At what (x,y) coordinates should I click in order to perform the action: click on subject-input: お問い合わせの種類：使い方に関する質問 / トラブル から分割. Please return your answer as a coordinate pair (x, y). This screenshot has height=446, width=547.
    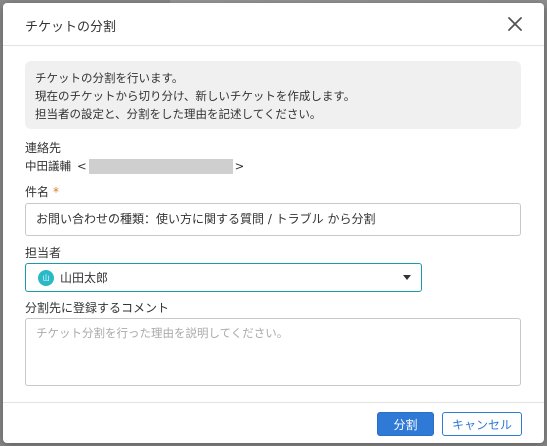
    Looking at the image, I should click on (273, 219).